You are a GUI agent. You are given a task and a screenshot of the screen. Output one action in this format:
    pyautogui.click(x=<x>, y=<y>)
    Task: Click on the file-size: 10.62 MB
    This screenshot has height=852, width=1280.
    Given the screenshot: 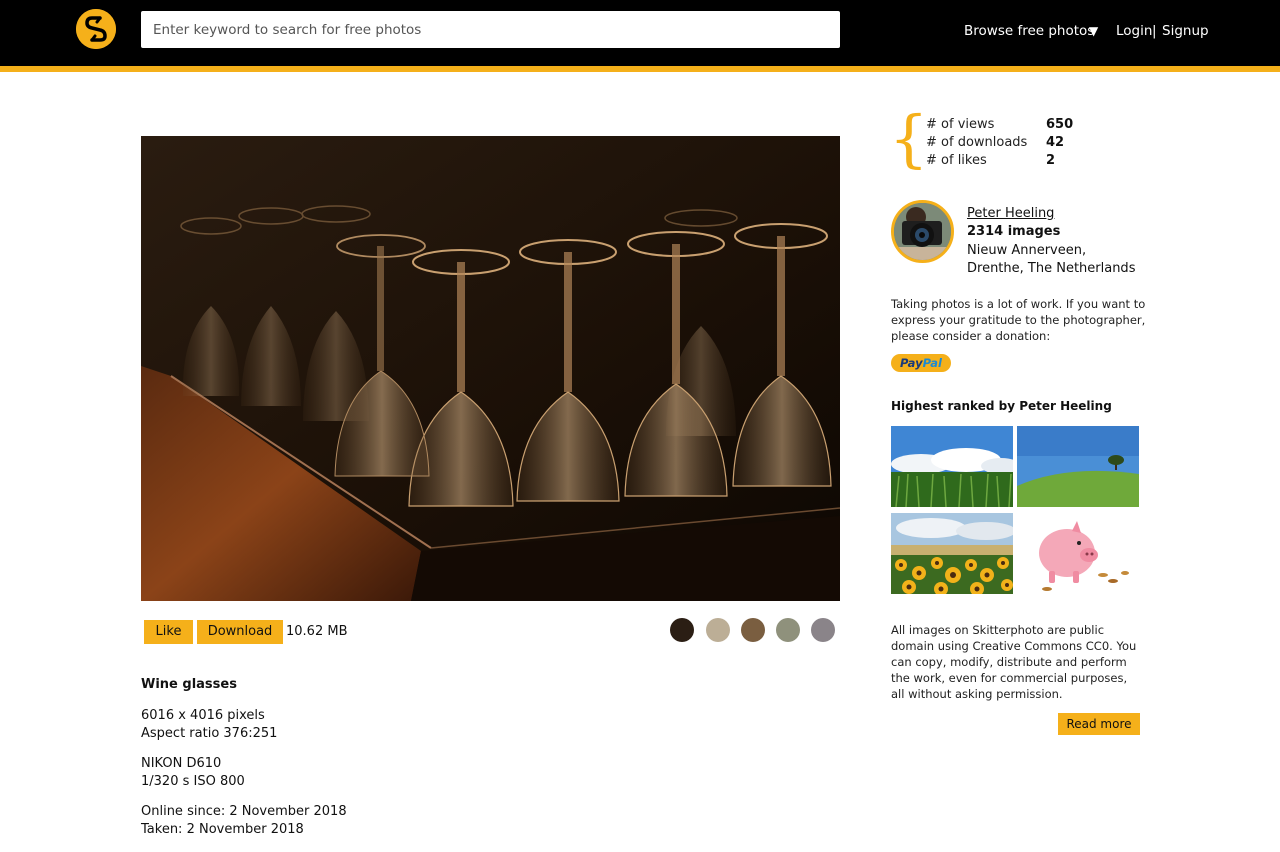 What is the action you would take?
    pyautogui.click(x=317, y=631)
    